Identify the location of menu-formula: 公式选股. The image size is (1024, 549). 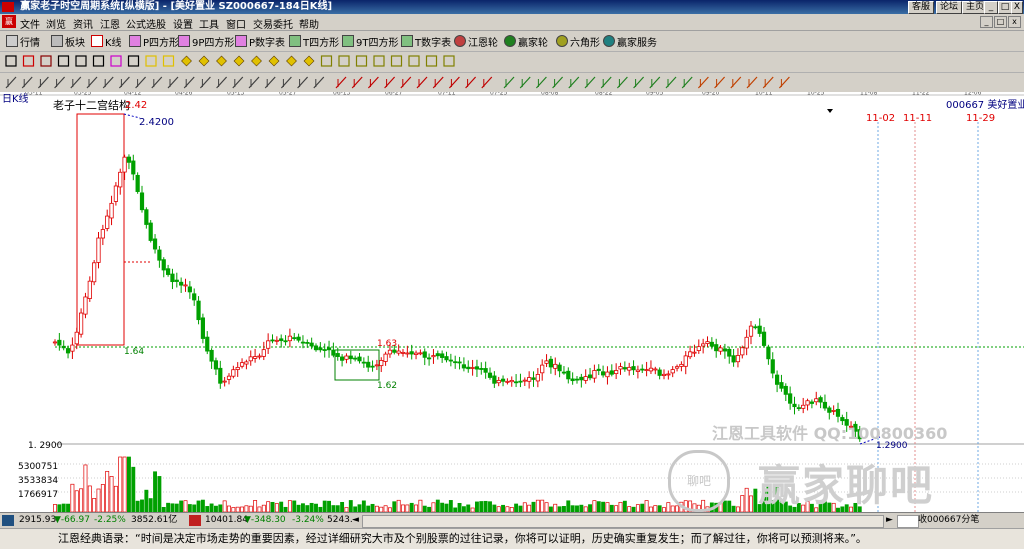
(146, 23).